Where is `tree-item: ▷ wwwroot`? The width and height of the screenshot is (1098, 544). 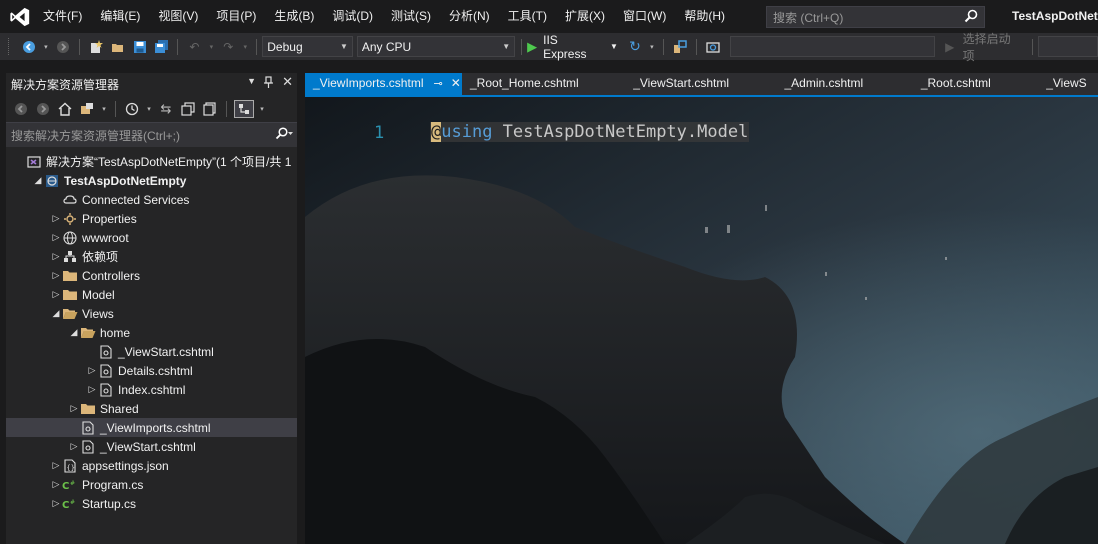
tree-item: ▷ wwwroot is located at coordinates (151, 237).